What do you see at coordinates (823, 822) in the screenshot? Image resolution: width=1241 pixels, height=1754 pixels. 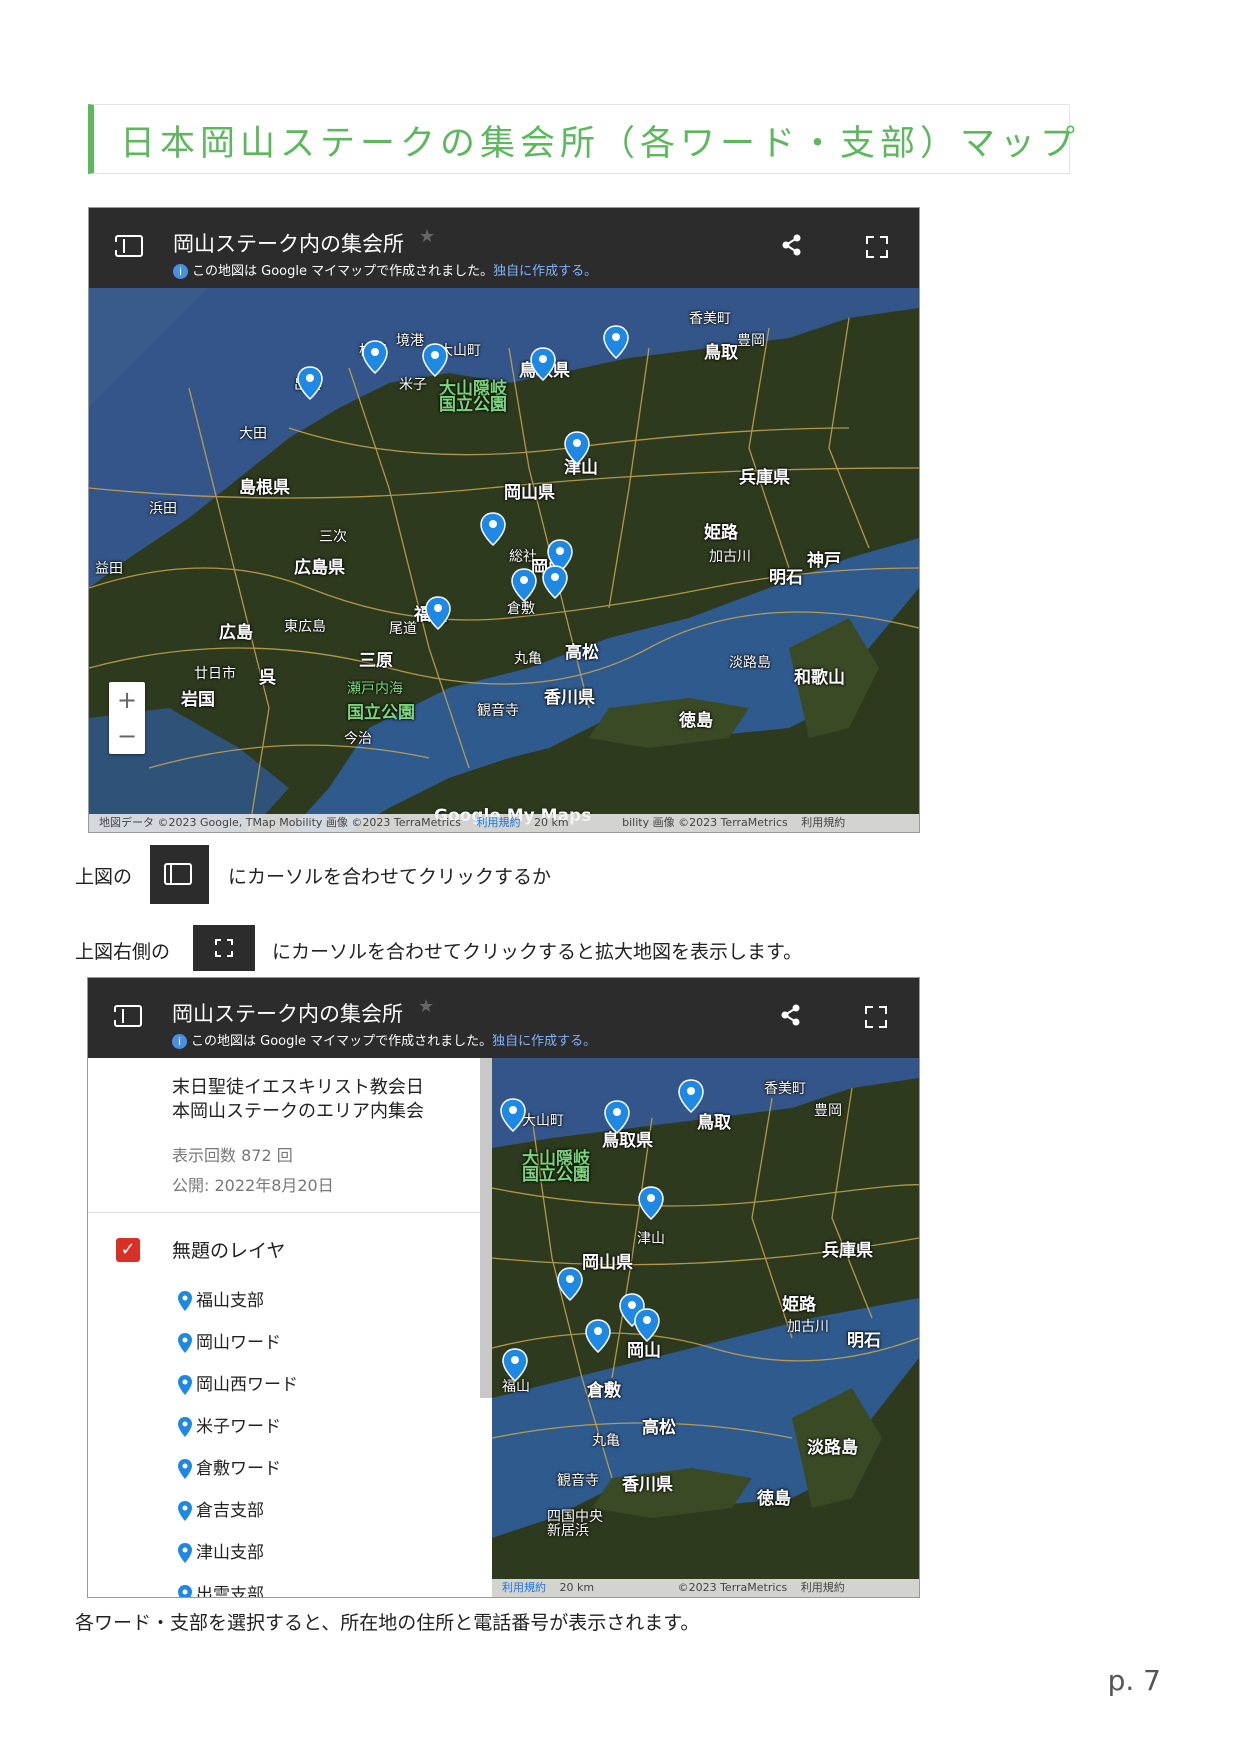 I see `terms-link-right: 利用規約` at bounding box center [823, 822].